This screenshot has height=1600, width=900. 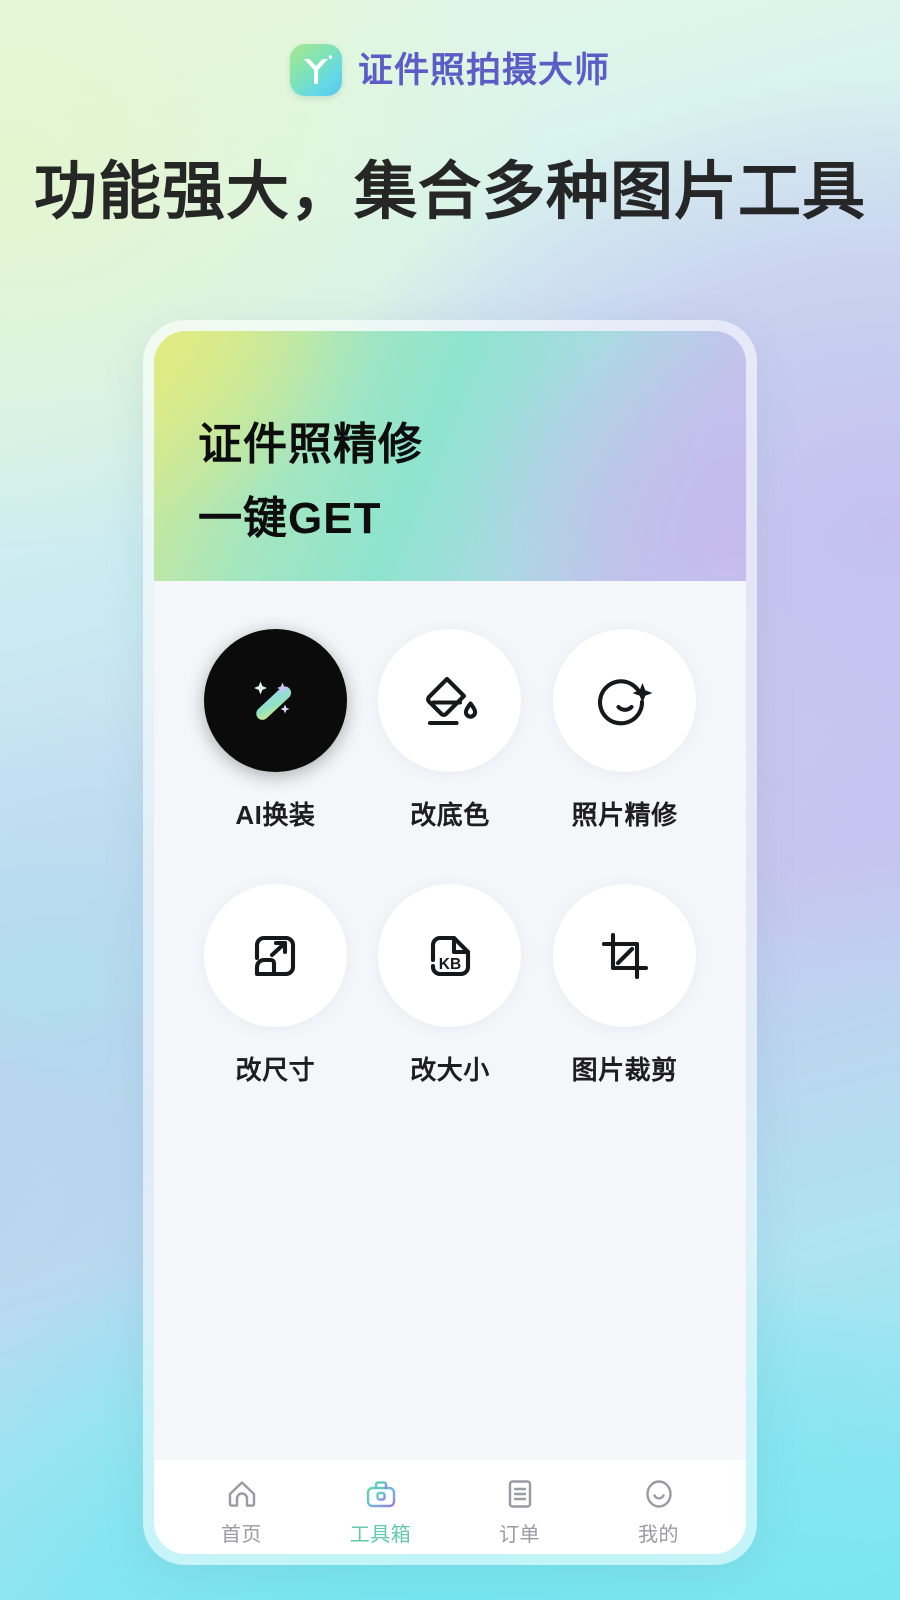 I want to click on tab-toolbox: 工具箱, so click(x=380, y=1512).